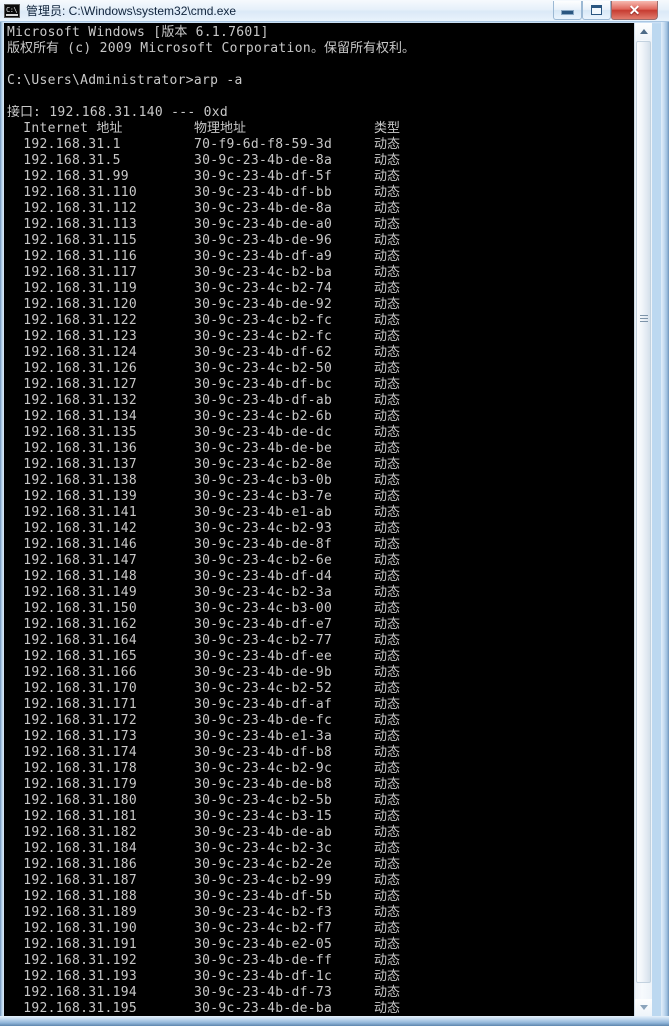  Describe the element at coordinates (72, 992) in the screenshot. I see `entry-ip-address: 192.168.31.194` at that location.